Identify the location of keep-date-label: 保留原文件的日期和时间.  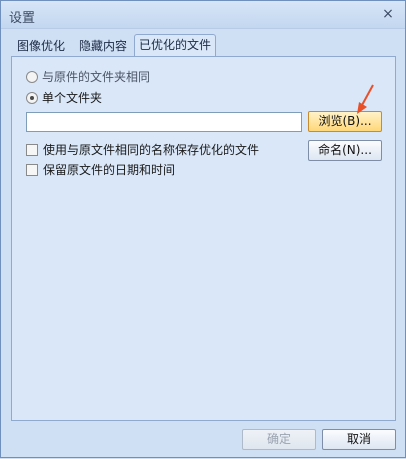
(109, 170).